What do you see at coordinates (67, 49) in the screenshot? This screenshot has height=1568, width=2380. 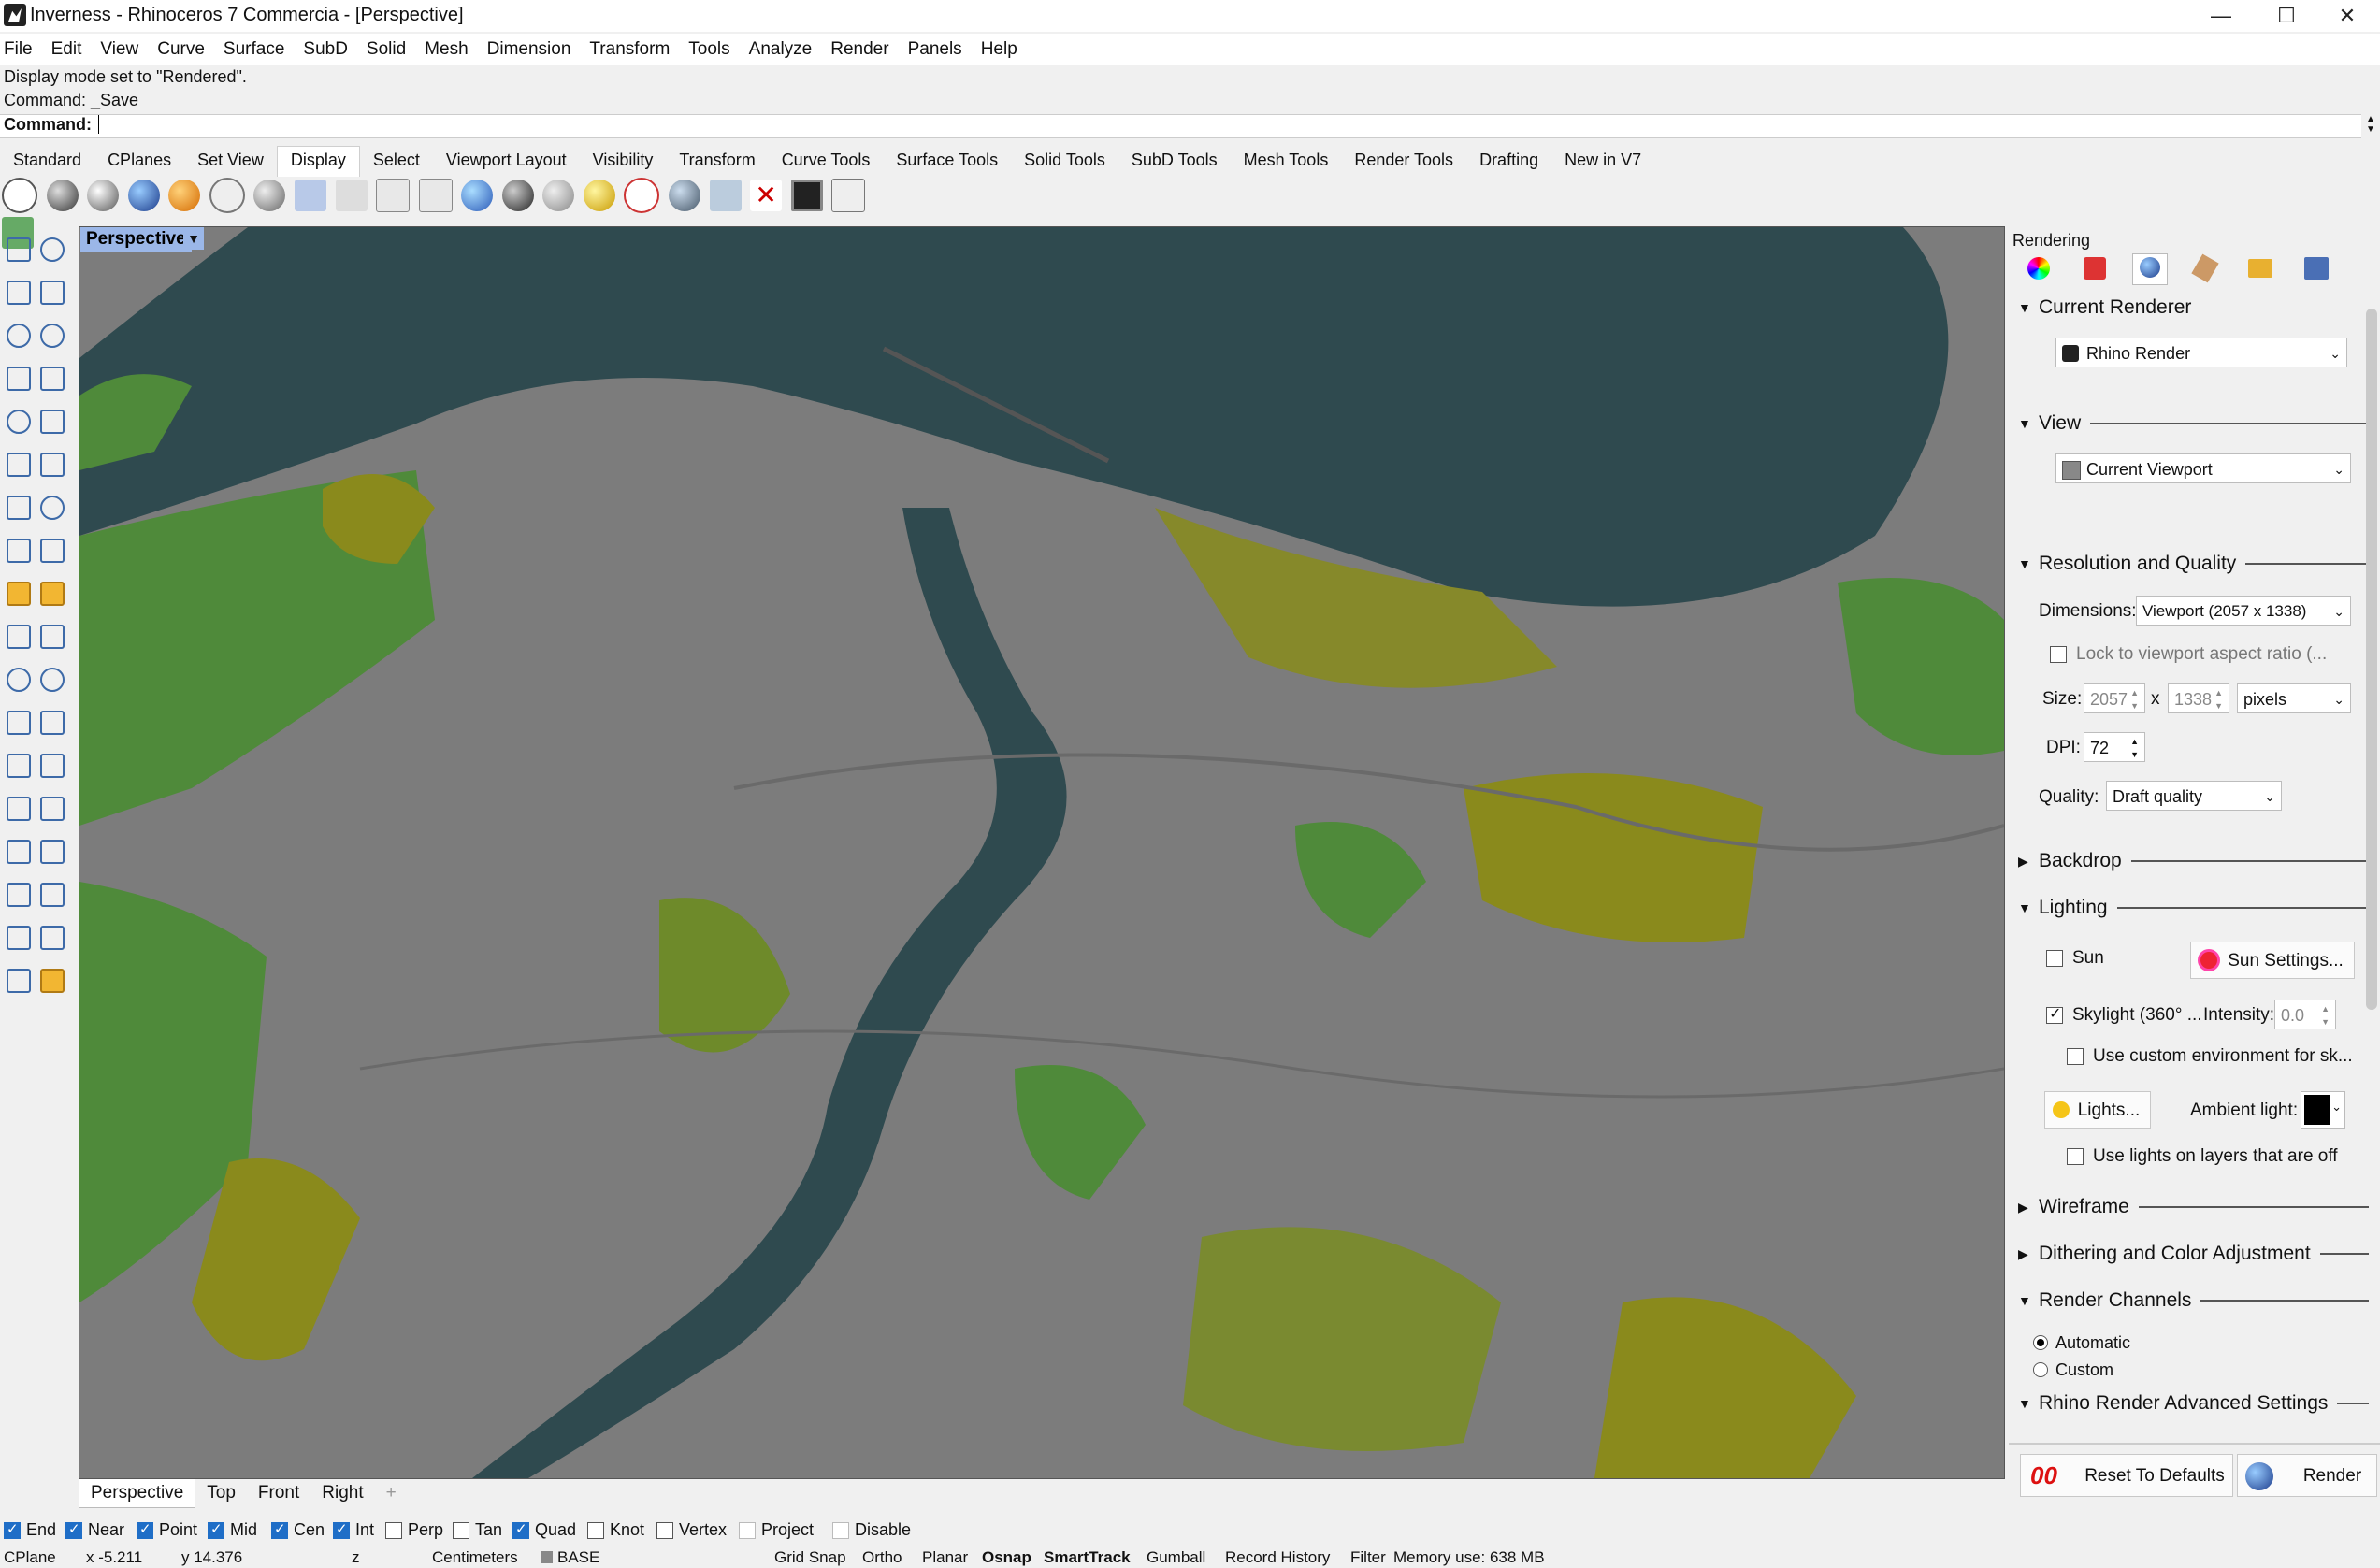 I see `menu-edit: Edit` at bounding box center [67, 49].